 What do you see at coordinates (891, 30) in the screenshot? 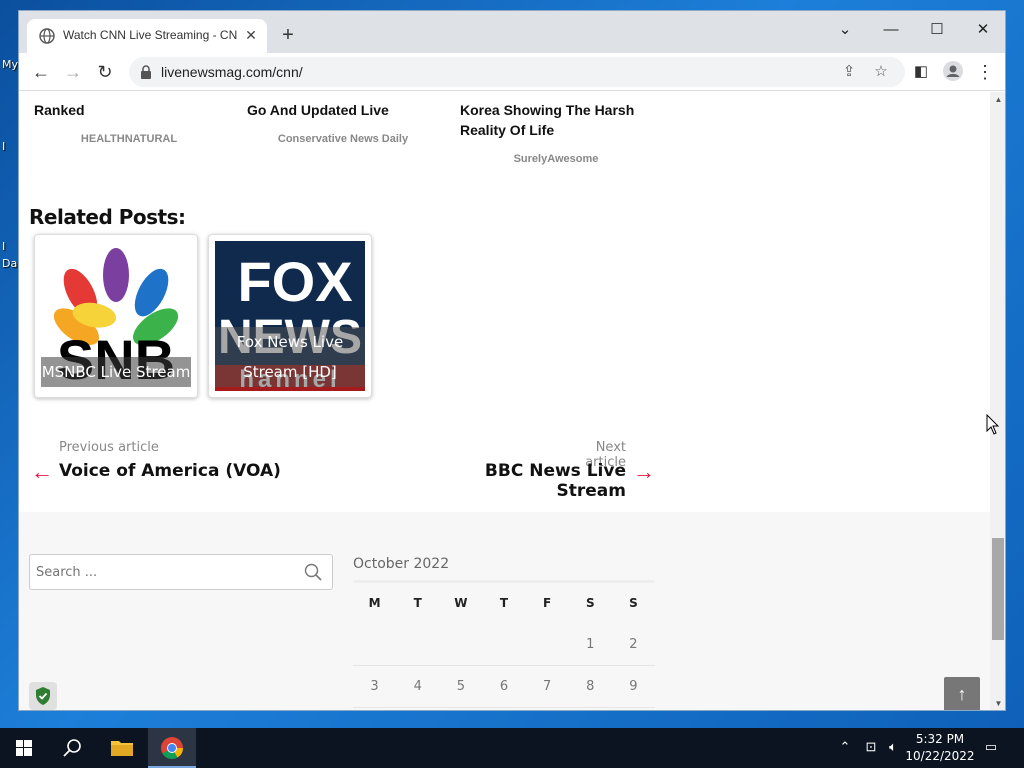
I see `minimize-button: —` at bounding box center [891, 30].